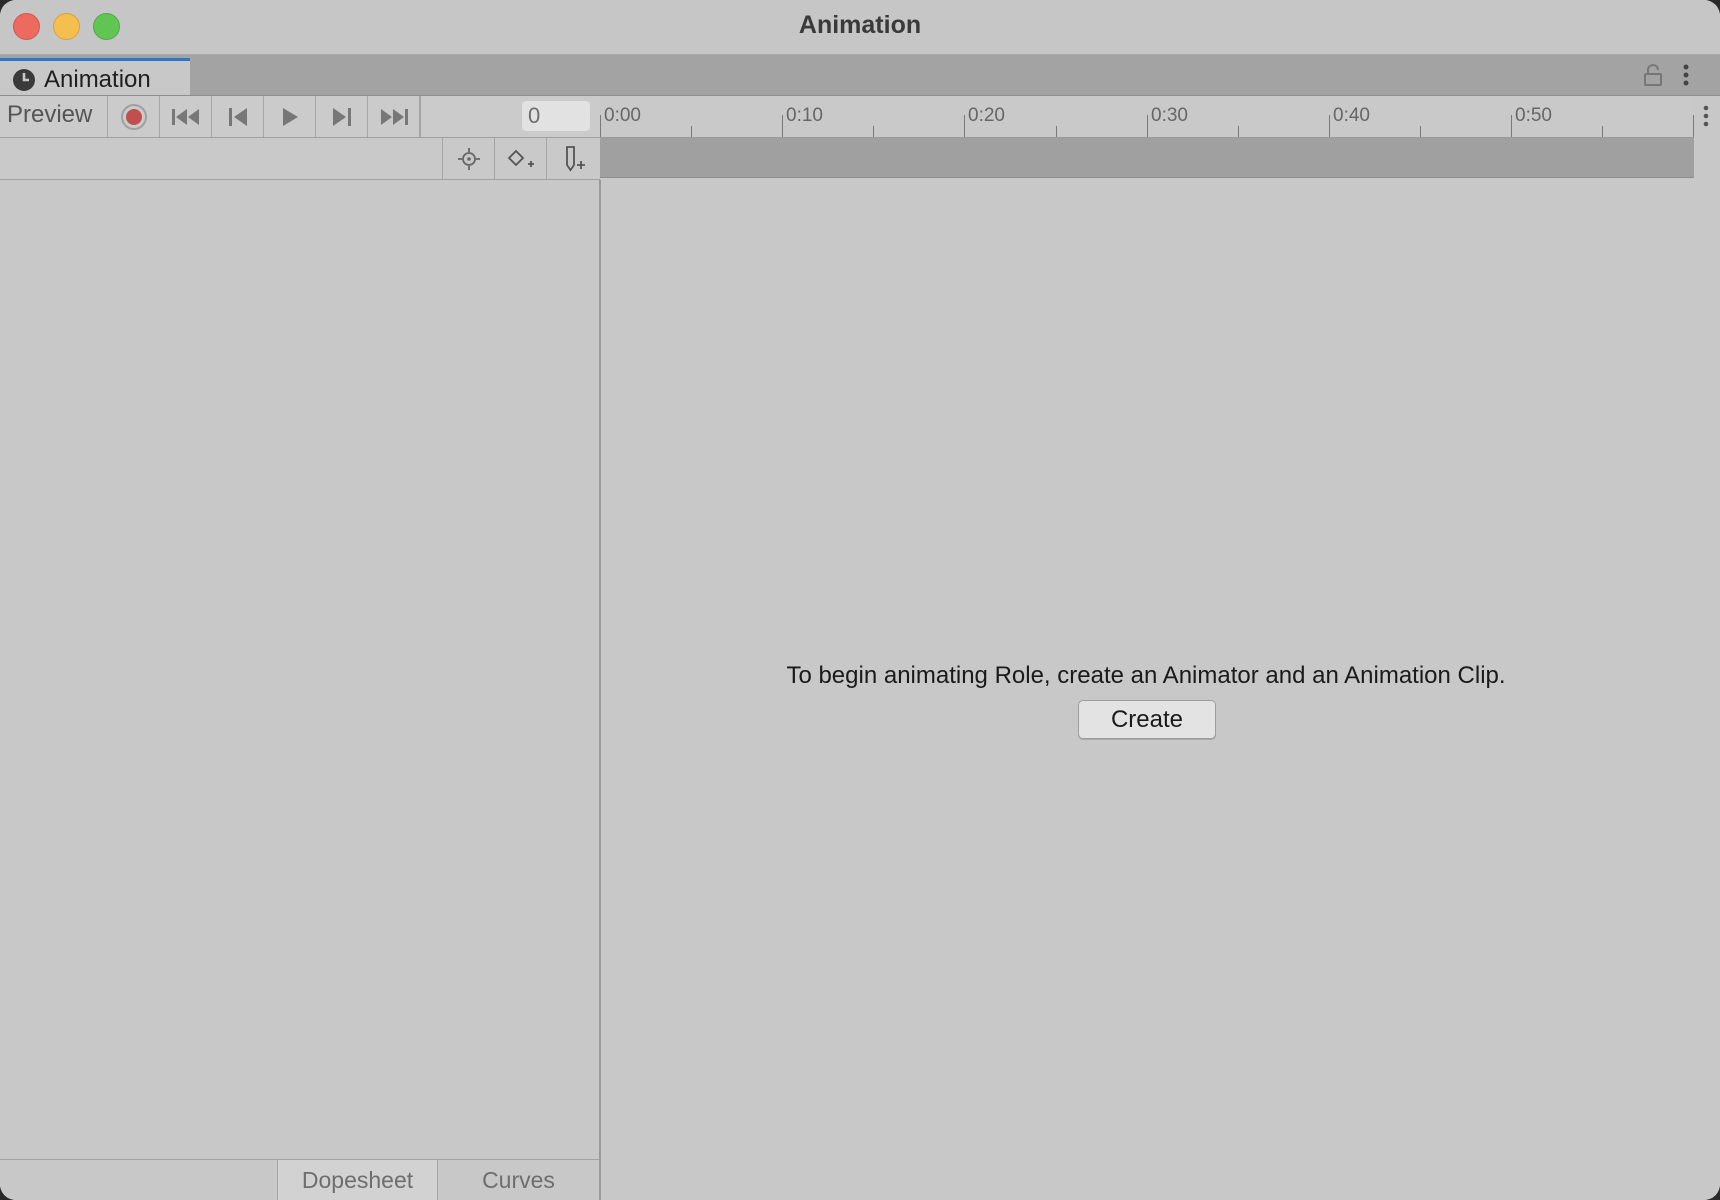 The width and height of the screenshot is (1720, 1200). What do you see at coordinates (986, 115) in the screenshot?
I see `ruler-label: 0:20` at bounding box center [986, 115].